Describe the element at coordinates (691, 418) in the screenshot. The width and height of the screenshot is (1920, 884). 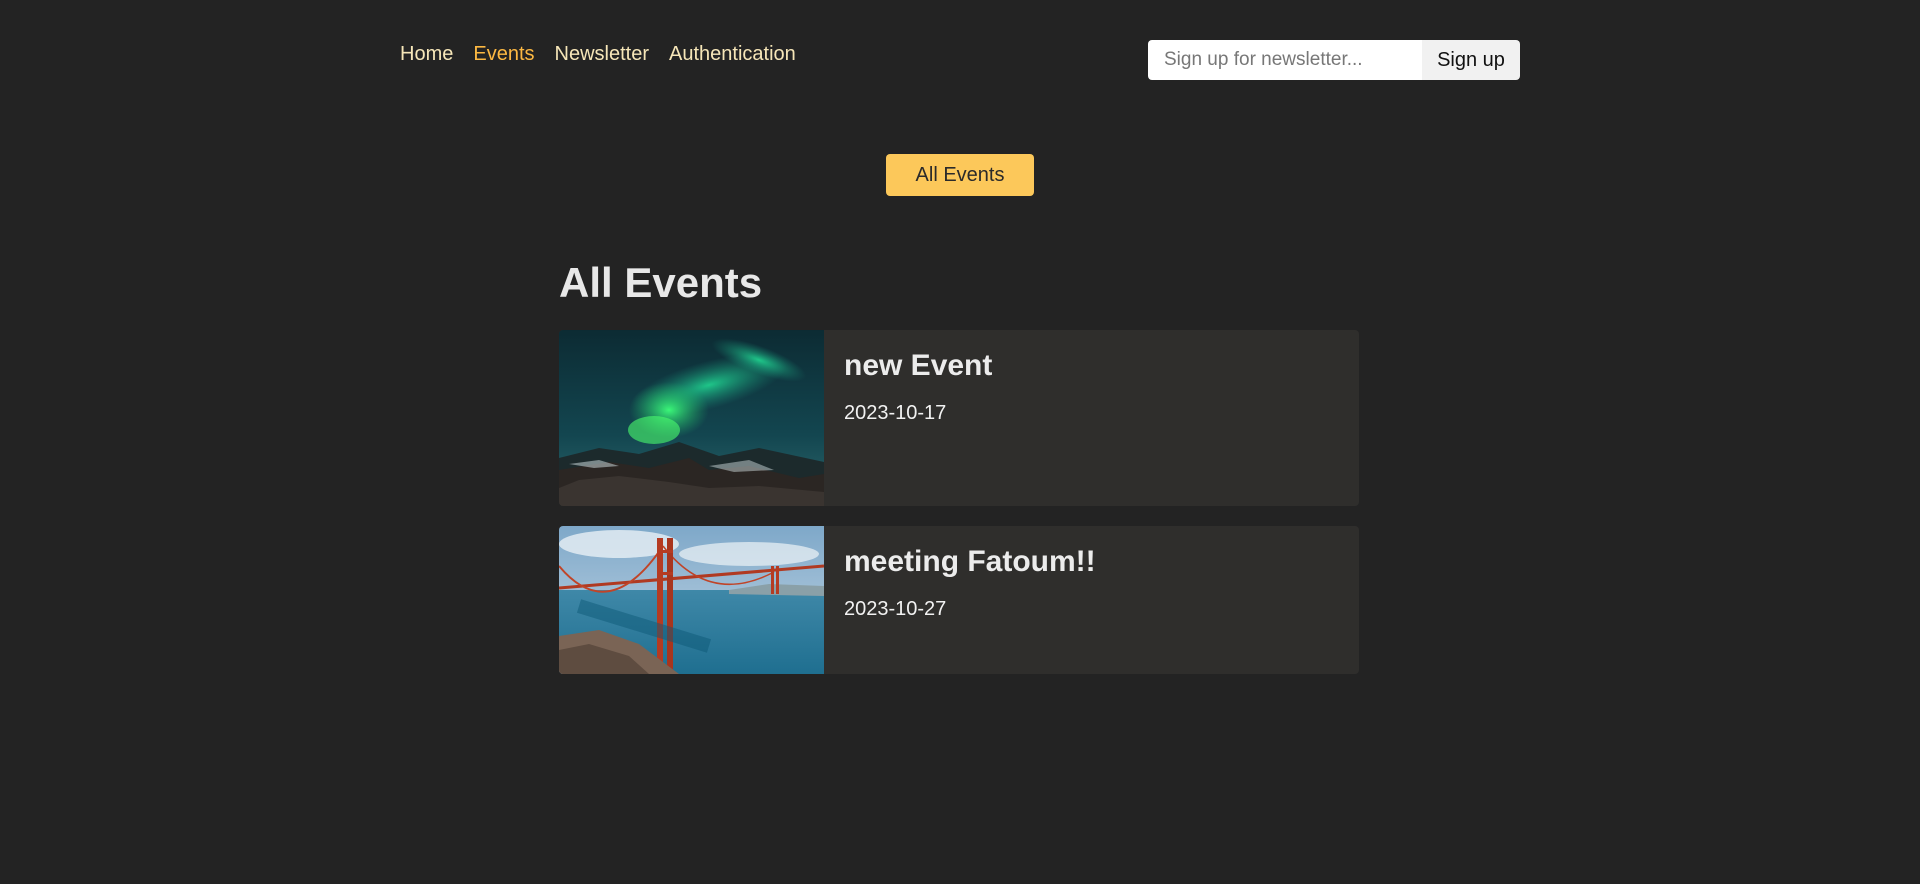
I see `event-image-aurora` at that location.